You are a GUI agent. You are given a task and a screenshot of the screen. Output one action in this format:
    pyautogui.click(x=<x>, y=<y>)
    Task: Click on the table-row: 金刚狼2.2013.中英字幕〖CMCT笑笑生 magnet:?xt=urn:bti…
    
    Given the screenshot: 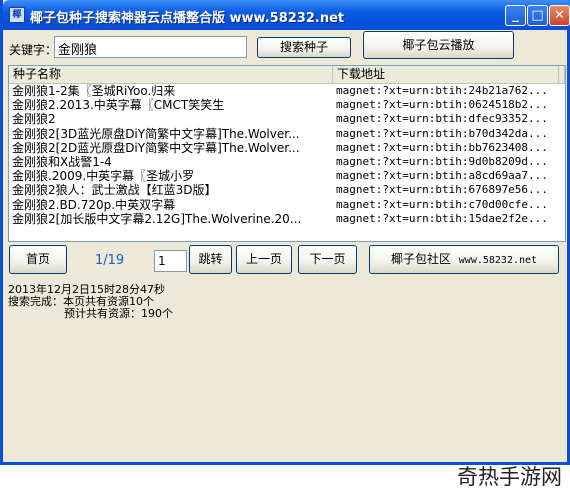 What is the action you would take?
    pyautogui.click(x=287, y=105)
    